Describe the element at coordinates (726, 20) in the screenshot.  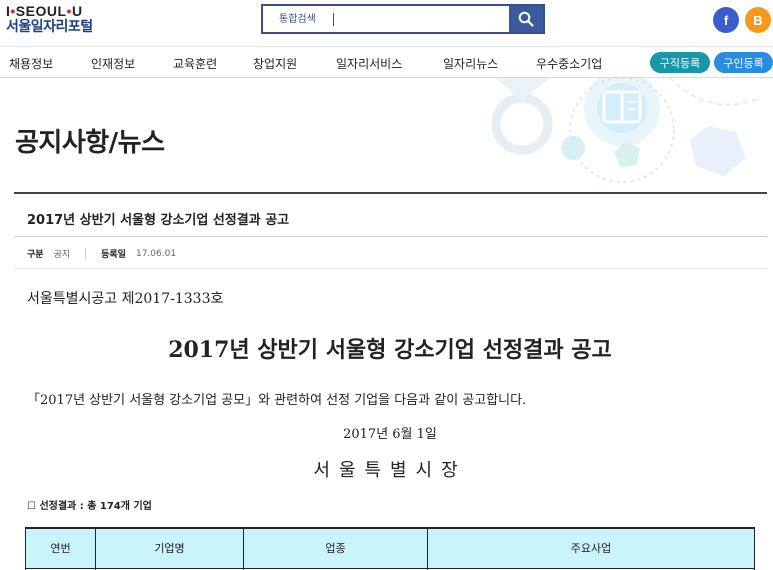
I see `facebook-icon: f` at that location.